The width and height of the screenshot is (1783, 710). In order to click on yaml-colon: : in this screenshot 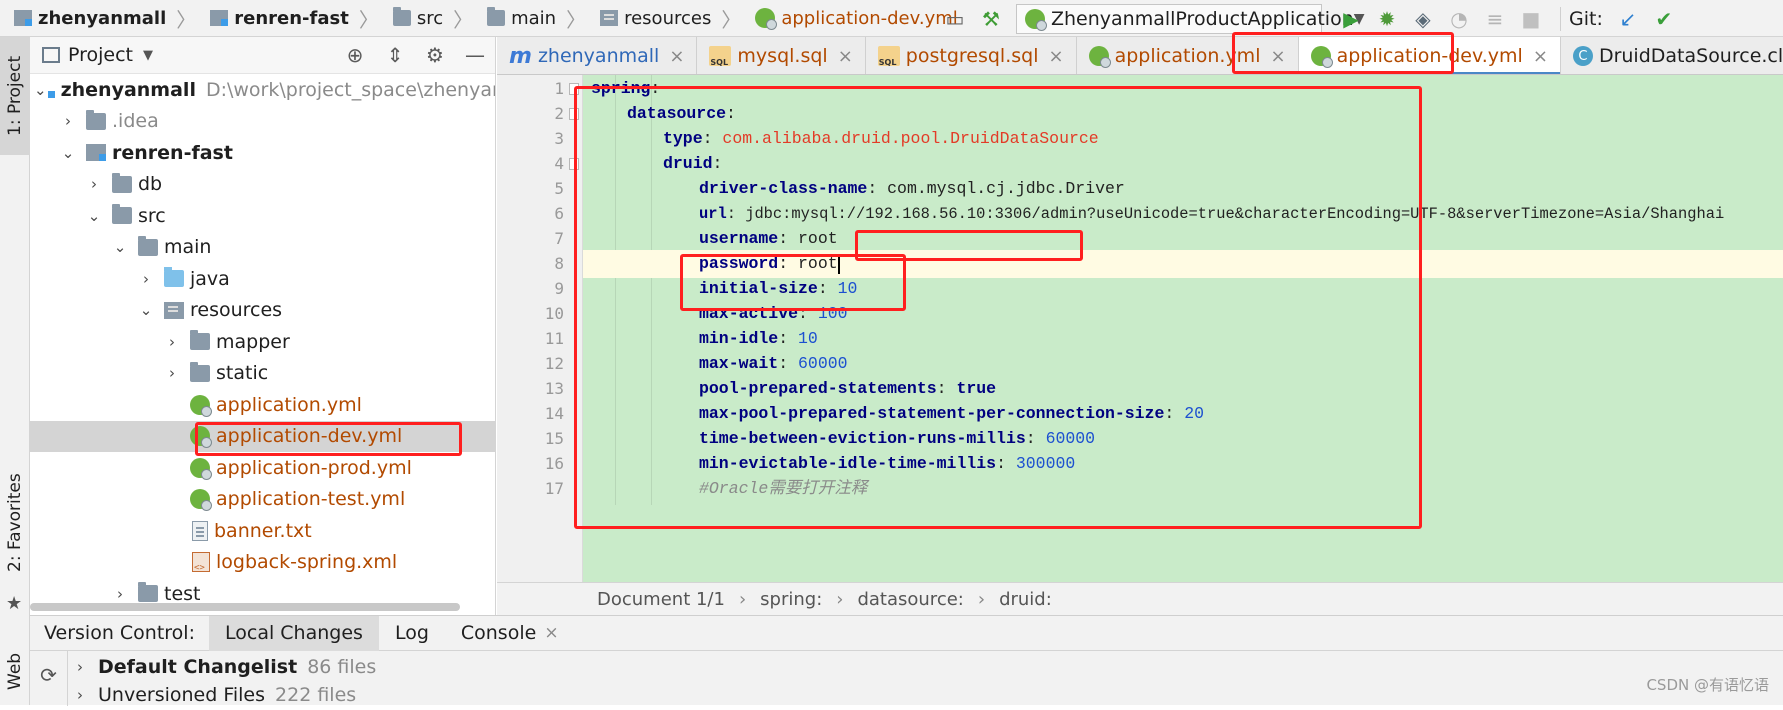, I will do `click(717, 163)`.